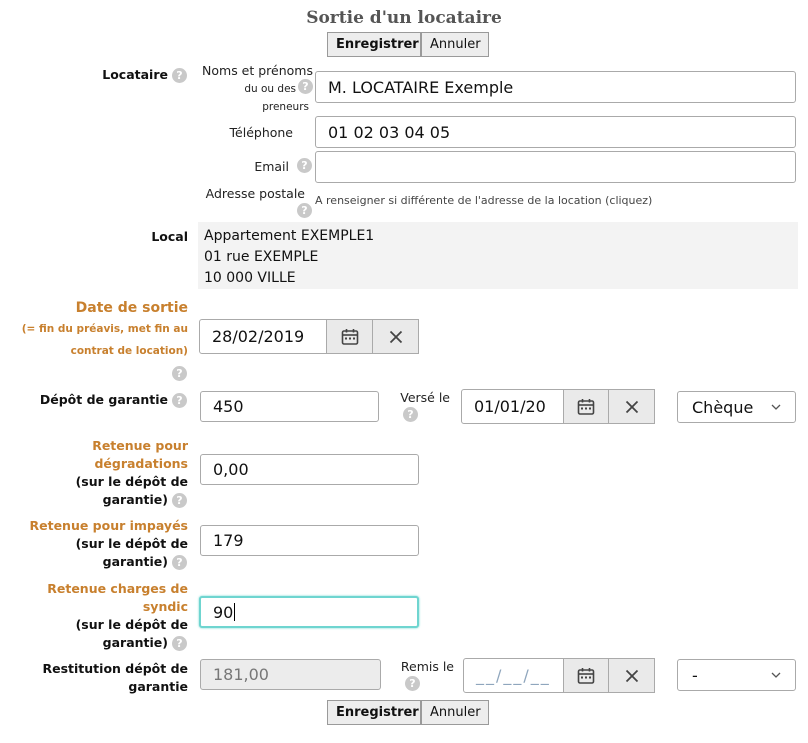  Describe the element at coordinates (374, 712) in the screenshot. I see `save-button-bottom: Enregistrer` at that location.